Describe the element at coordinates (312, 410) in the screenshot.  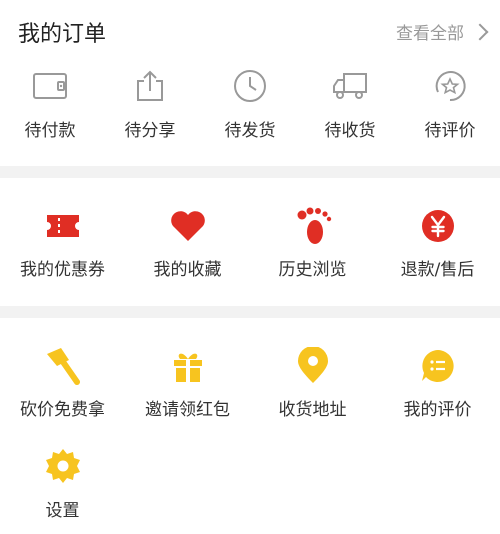
I see `shipping-address-label: 收货地址` at that location.